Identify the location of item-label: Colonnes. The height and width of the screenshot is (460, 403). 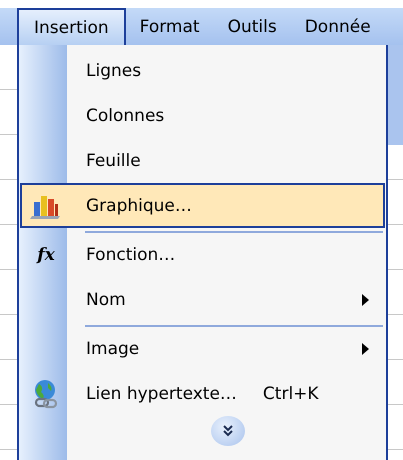
(125, 116).